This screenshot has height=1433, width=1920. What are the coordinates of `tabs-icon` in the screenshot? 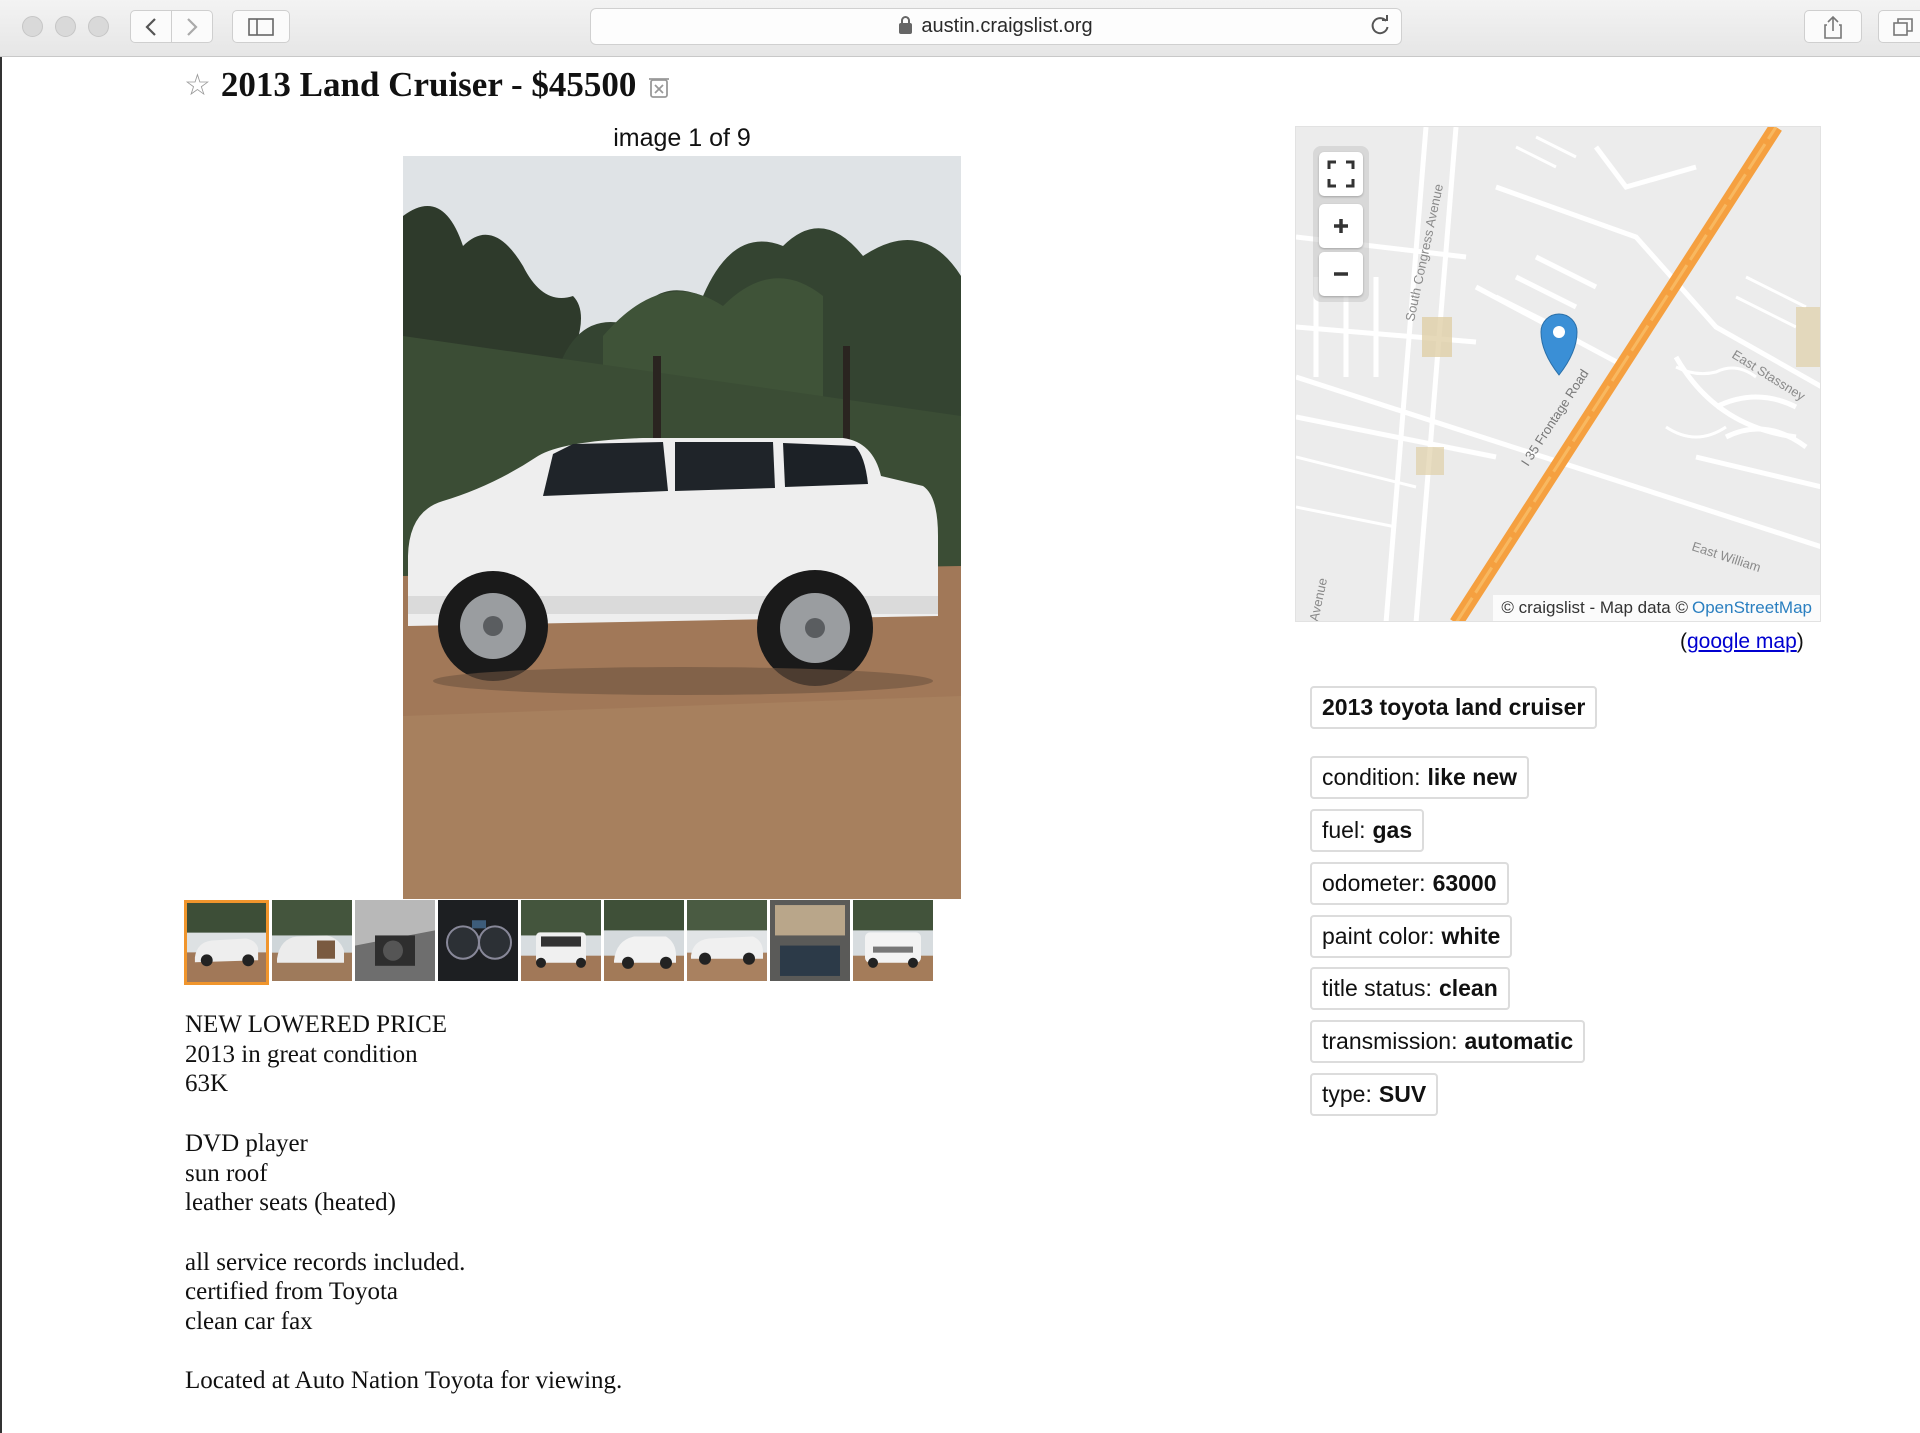 It's located at (1903, 26).